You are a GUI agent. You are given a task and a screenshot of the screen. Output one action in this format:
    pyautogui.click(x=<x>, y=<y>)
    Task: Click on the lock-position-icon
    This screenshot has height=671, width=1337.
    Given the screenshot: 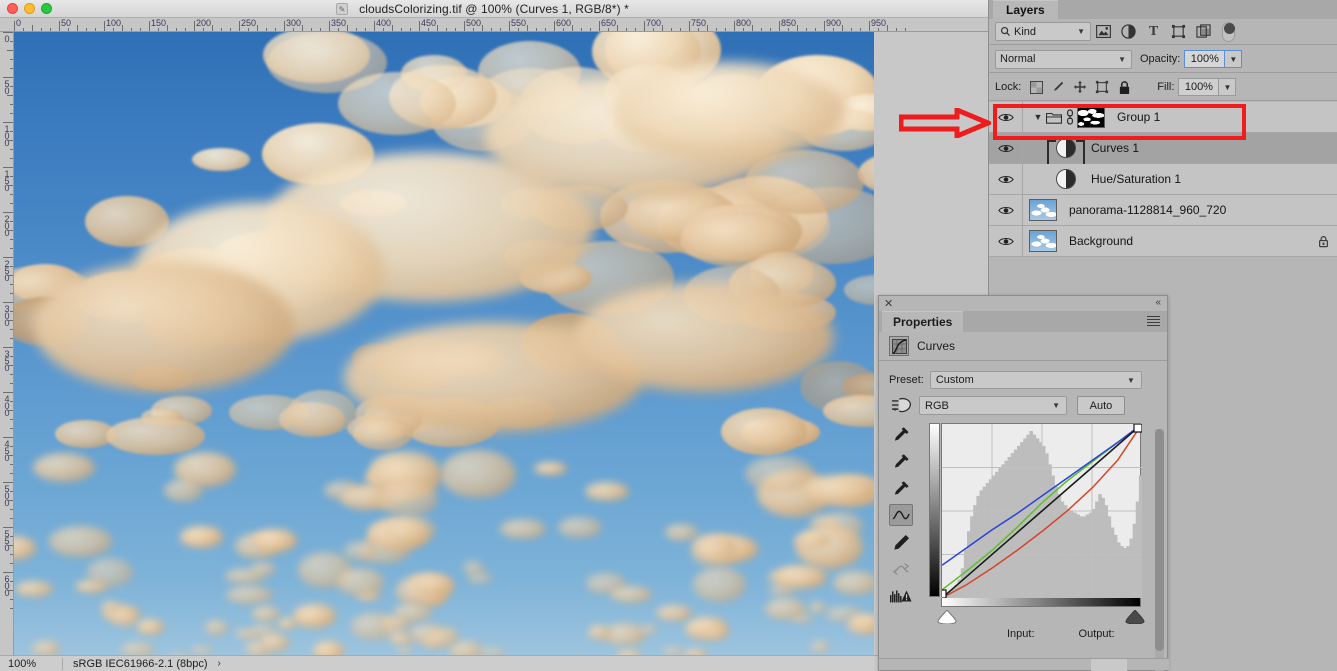 What is the action you would take?
    pyautogui.click(x=1080, y=87)
    